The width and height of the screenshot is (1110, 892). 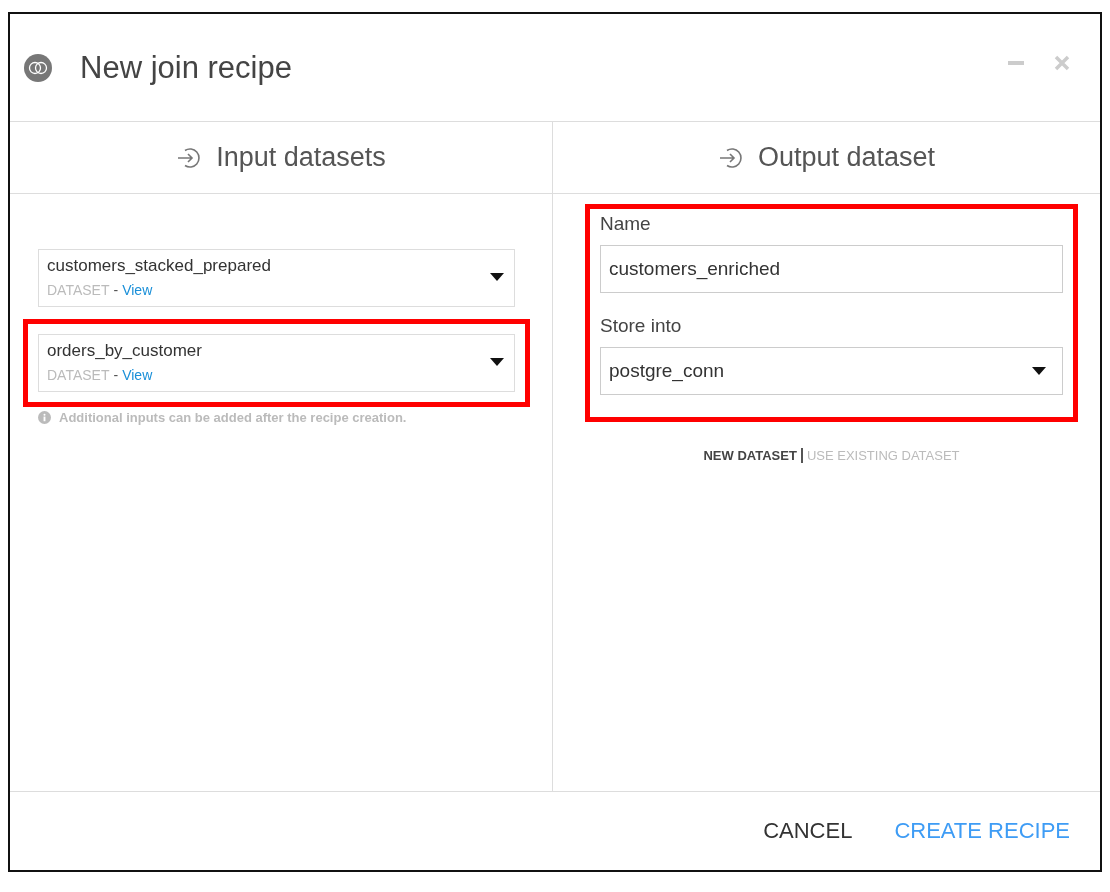 I want to click on field-label: Name, so click(x=626, y=224).